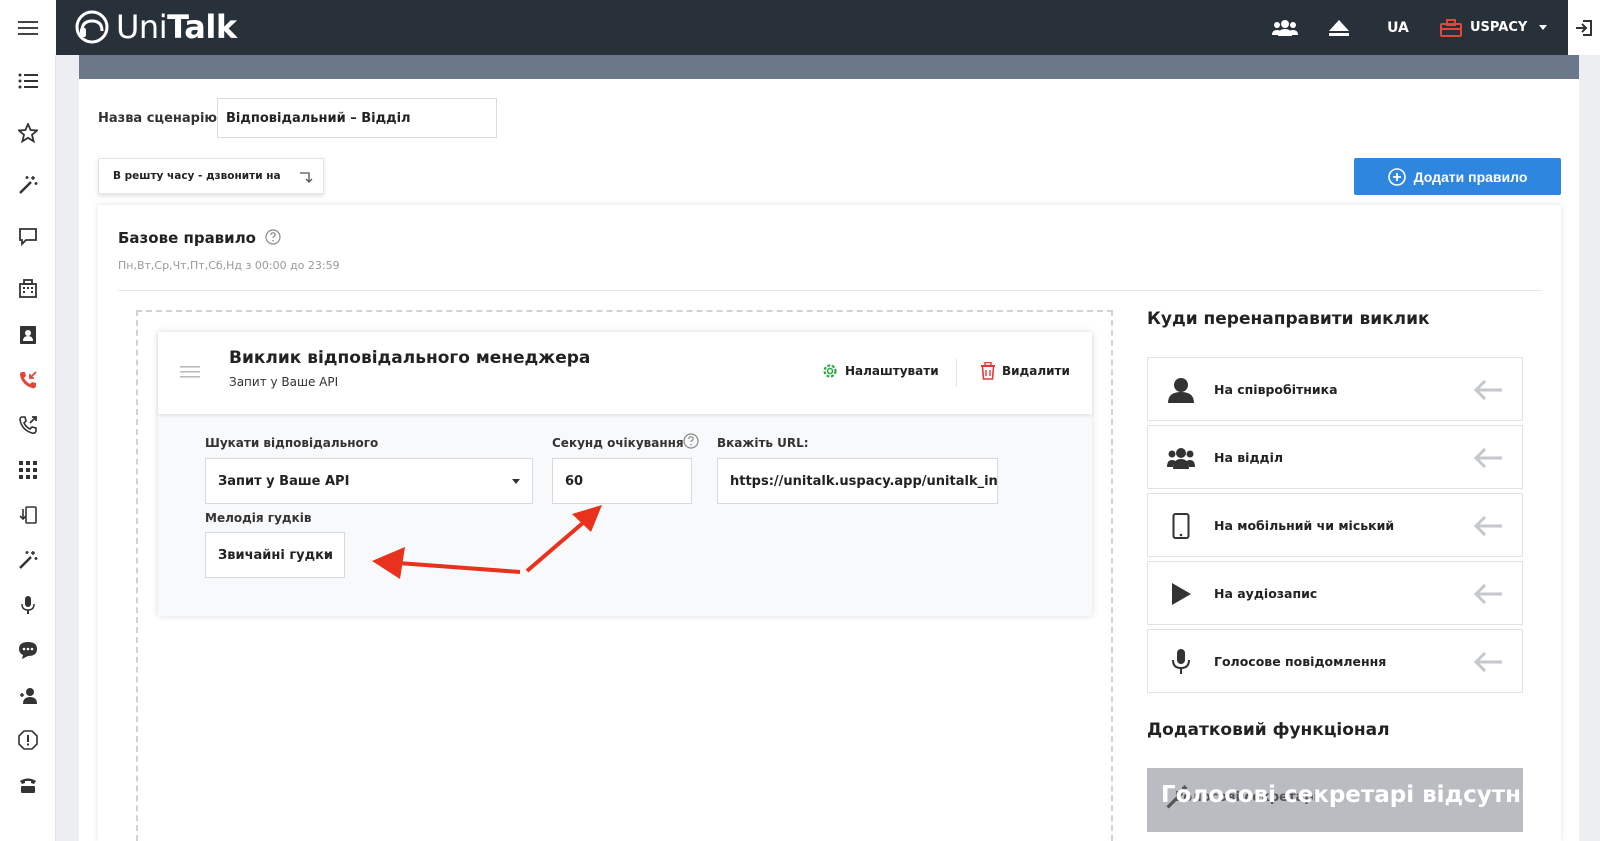 This screenshot has height=841, width=1600. Describe the element at coordinates (28, 650) in the screenshot. I see `sidebar-item-messages` at that location.